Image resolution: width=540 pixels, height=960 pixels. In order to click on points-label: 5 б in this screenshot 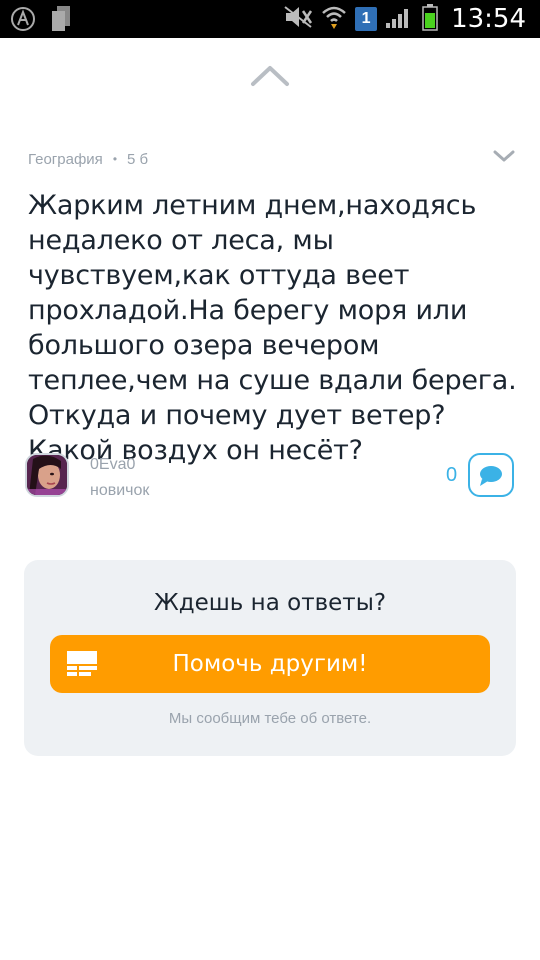, I will do `click(138, 159)`.